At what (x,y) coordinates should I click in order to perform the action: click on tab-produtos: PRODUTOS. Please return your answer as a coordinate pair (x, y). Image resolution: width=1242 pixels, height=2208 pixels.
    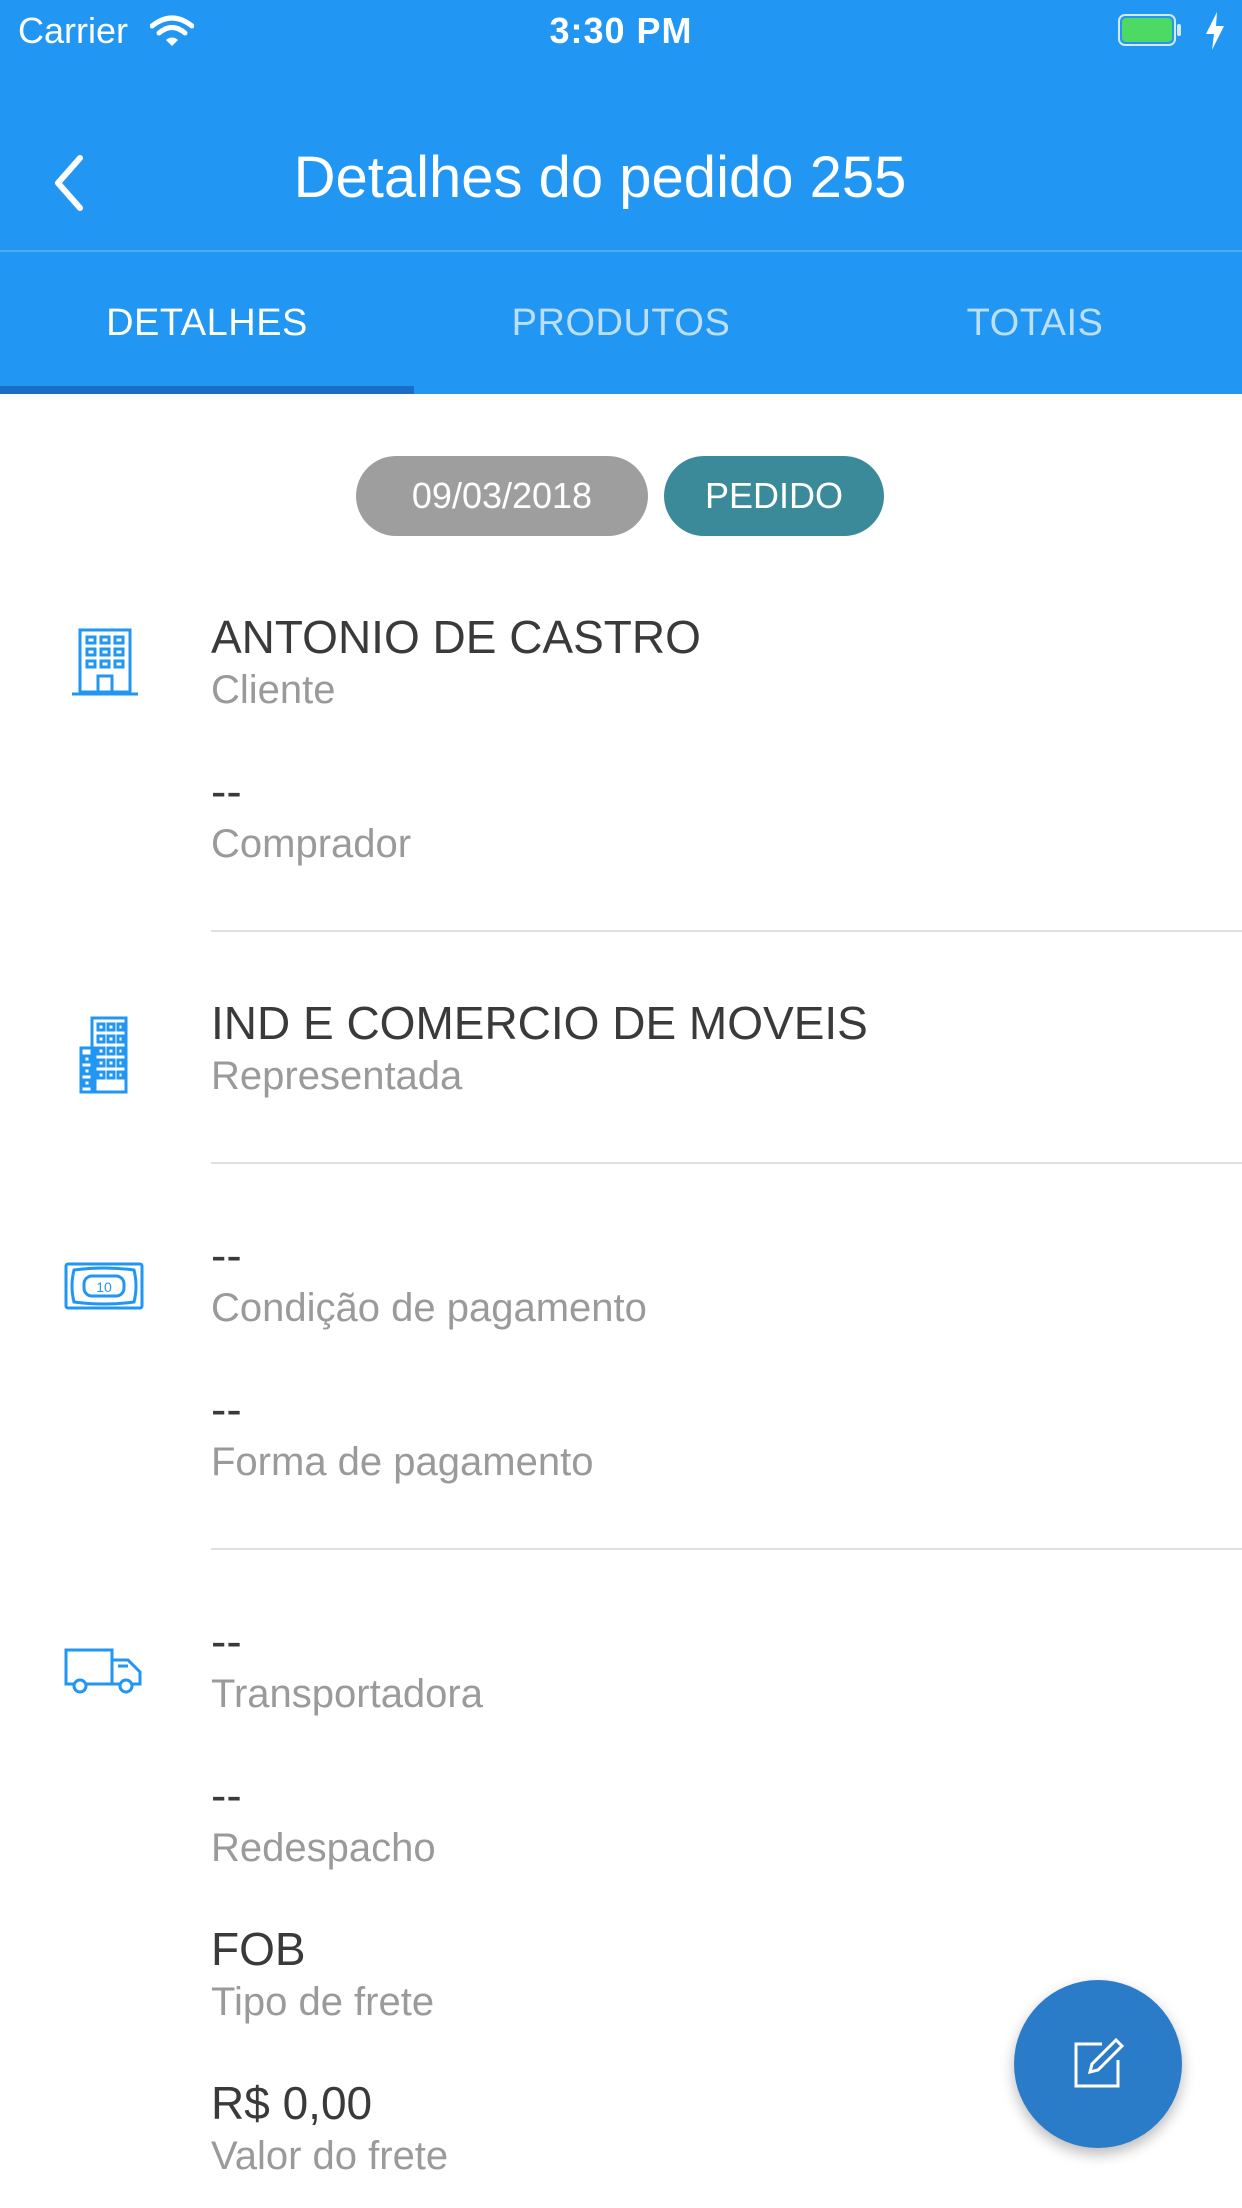
    Looking at the image, I should click on (621, 323).